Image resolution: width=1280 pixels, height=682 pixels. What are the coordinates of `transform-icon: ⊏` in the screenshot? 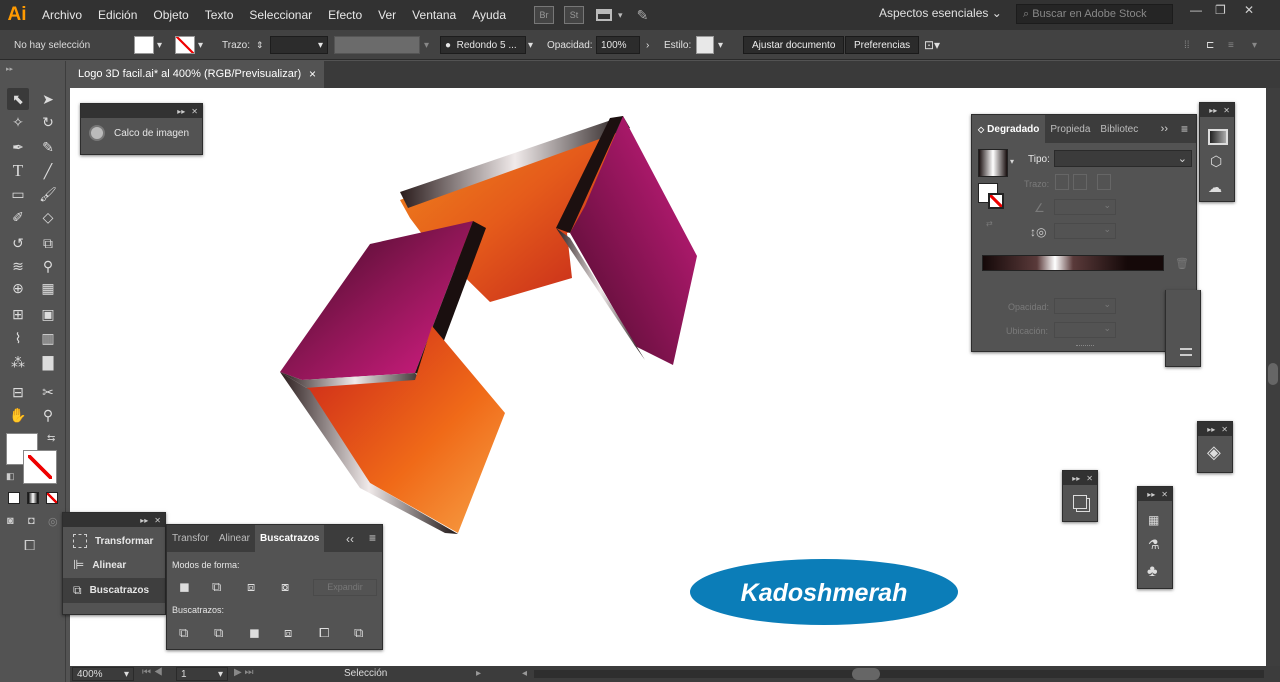 It's located at (1210, 45).